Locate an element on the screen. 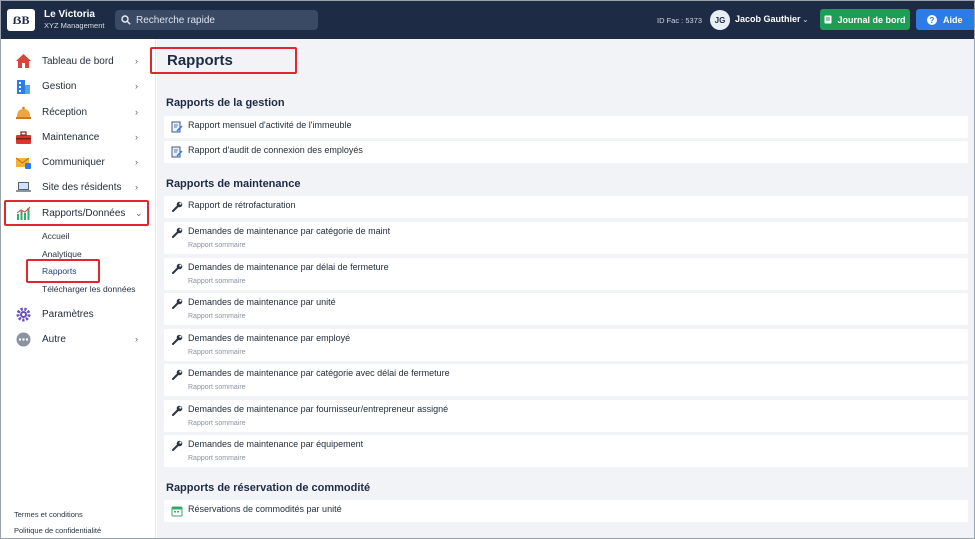 Image resolution: width=975 pixels, height=539 pixels. org-switcher: Le Victoria XYZ Management is located at coordinates (74, 20).